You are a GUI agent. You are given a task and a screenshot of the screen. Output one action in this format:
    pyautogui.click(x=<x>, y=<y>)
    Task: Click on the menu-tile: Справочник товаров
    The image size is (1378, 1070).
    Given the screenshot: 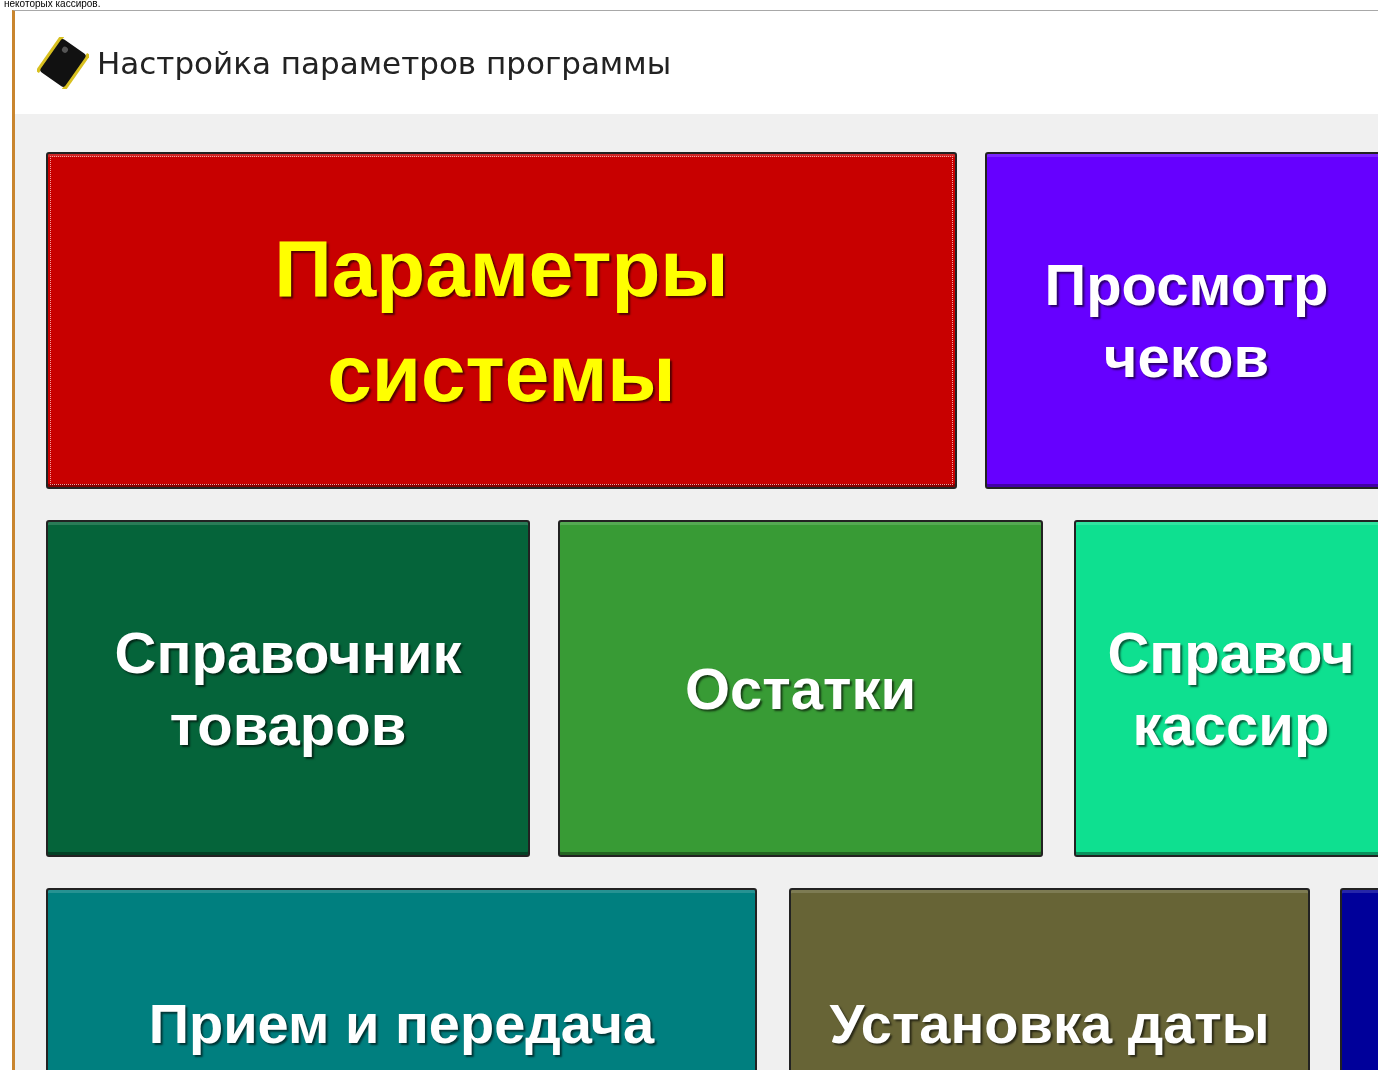 What is the action you would take?
    pyautogui.click(x=288, y=688)
    